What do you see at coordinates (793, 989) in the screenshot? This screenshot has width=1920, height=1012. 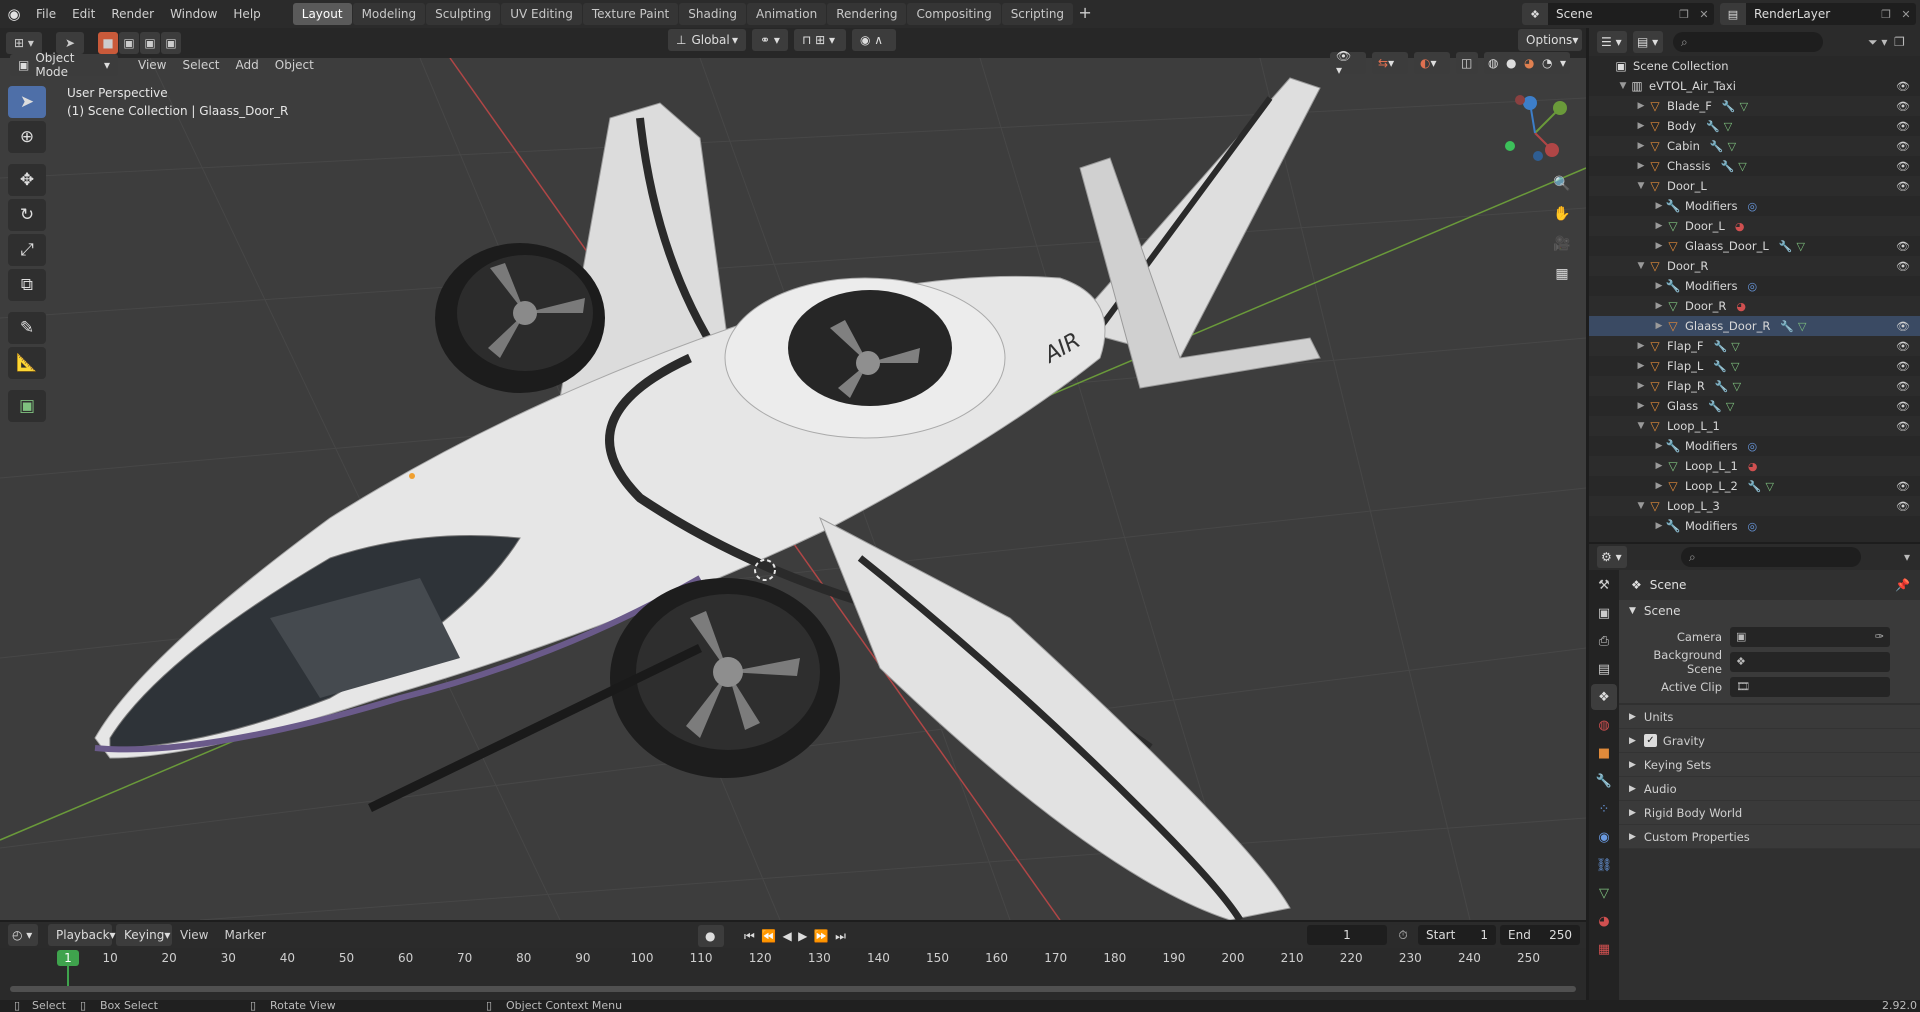 I see `timeline-scrollbar` at bounding box center [793, 989].